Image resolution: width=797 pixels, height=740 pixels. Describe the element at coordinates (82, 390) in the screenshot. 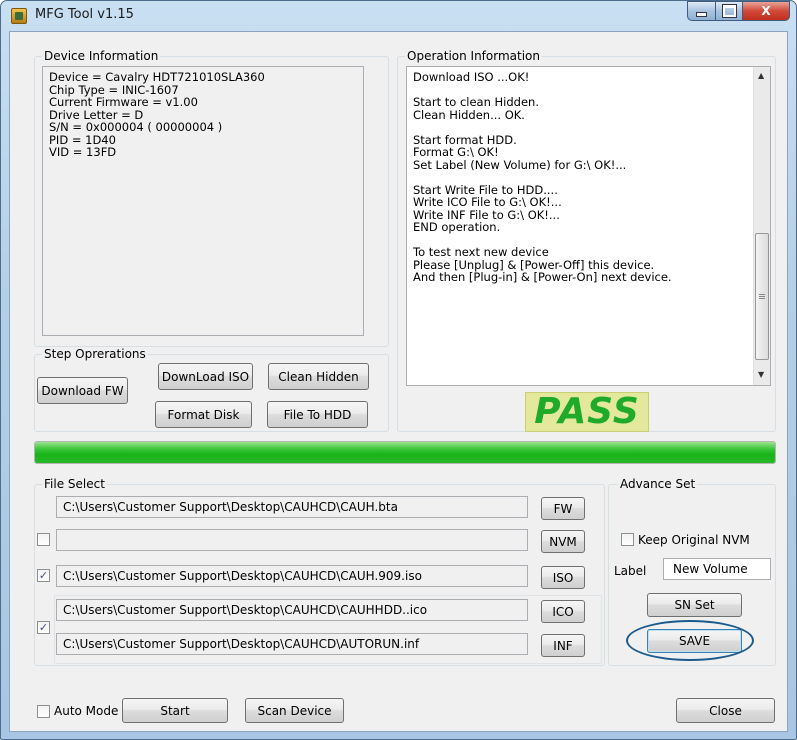

I see `download-fw-button: Download FW` at that location.